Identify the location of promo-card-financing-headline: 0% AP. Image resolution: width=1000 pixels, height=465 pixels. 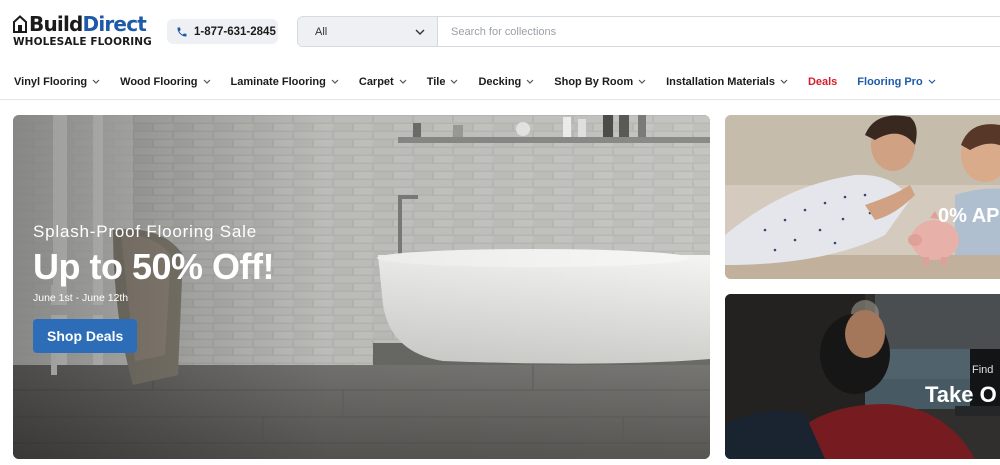
(969, 216).